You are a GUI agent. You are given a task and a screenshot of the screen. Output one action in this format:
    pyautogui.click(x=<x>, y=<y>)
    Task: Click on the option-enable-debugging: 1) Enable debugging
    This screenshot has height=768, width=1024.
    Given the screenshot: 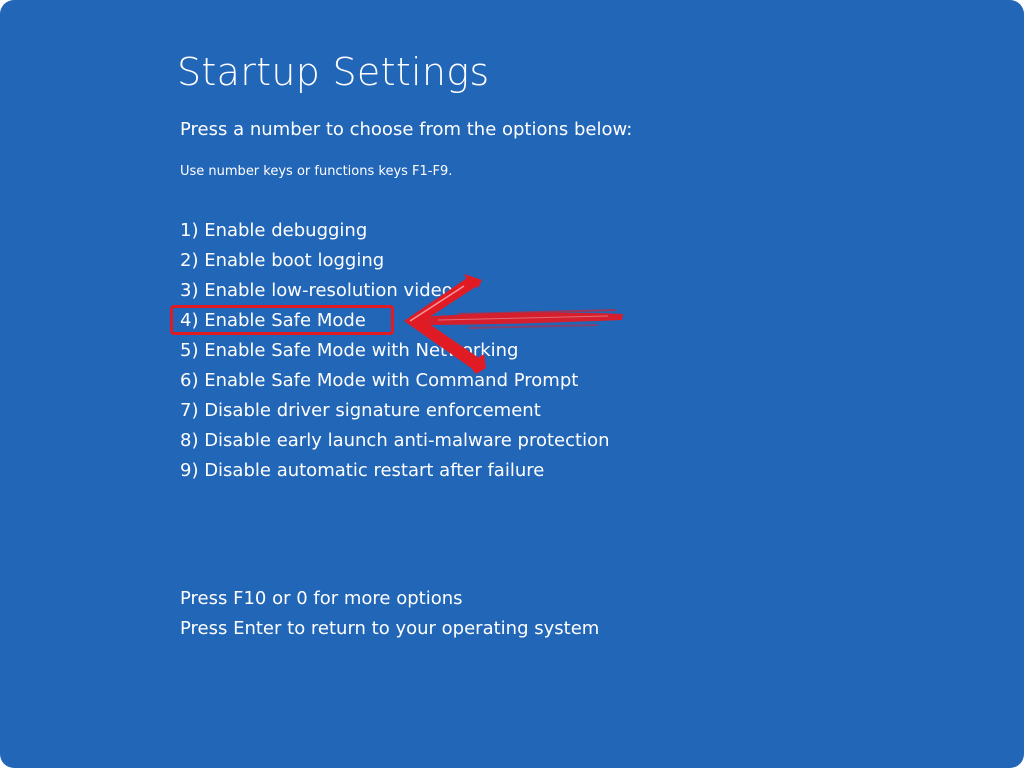 What is the action you would take?
    pyautogui.click(x=395, y=231)
    